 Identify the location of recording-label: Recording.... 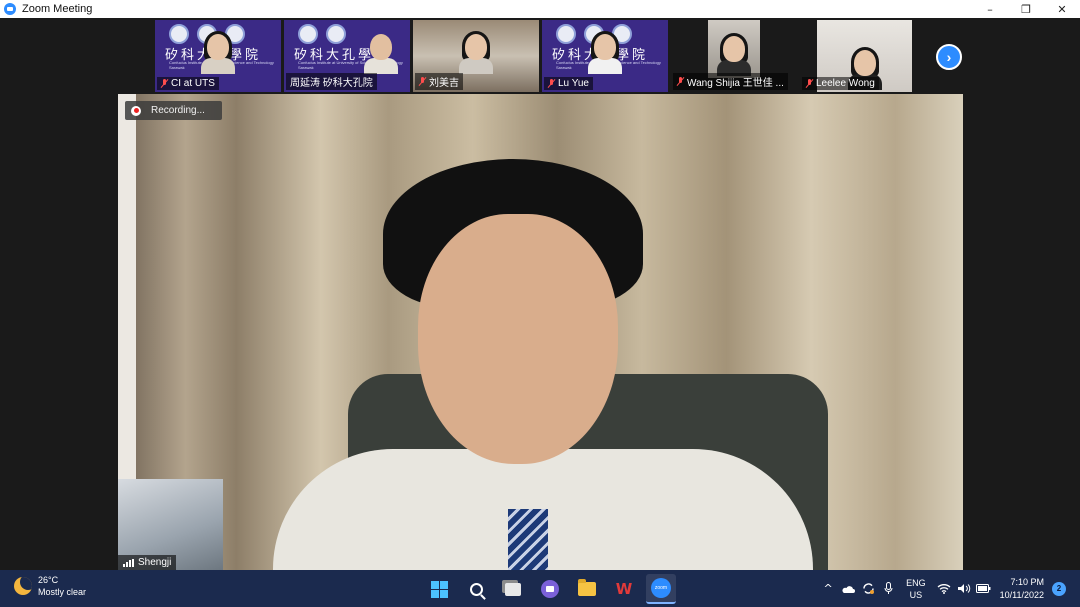
(178, 110).